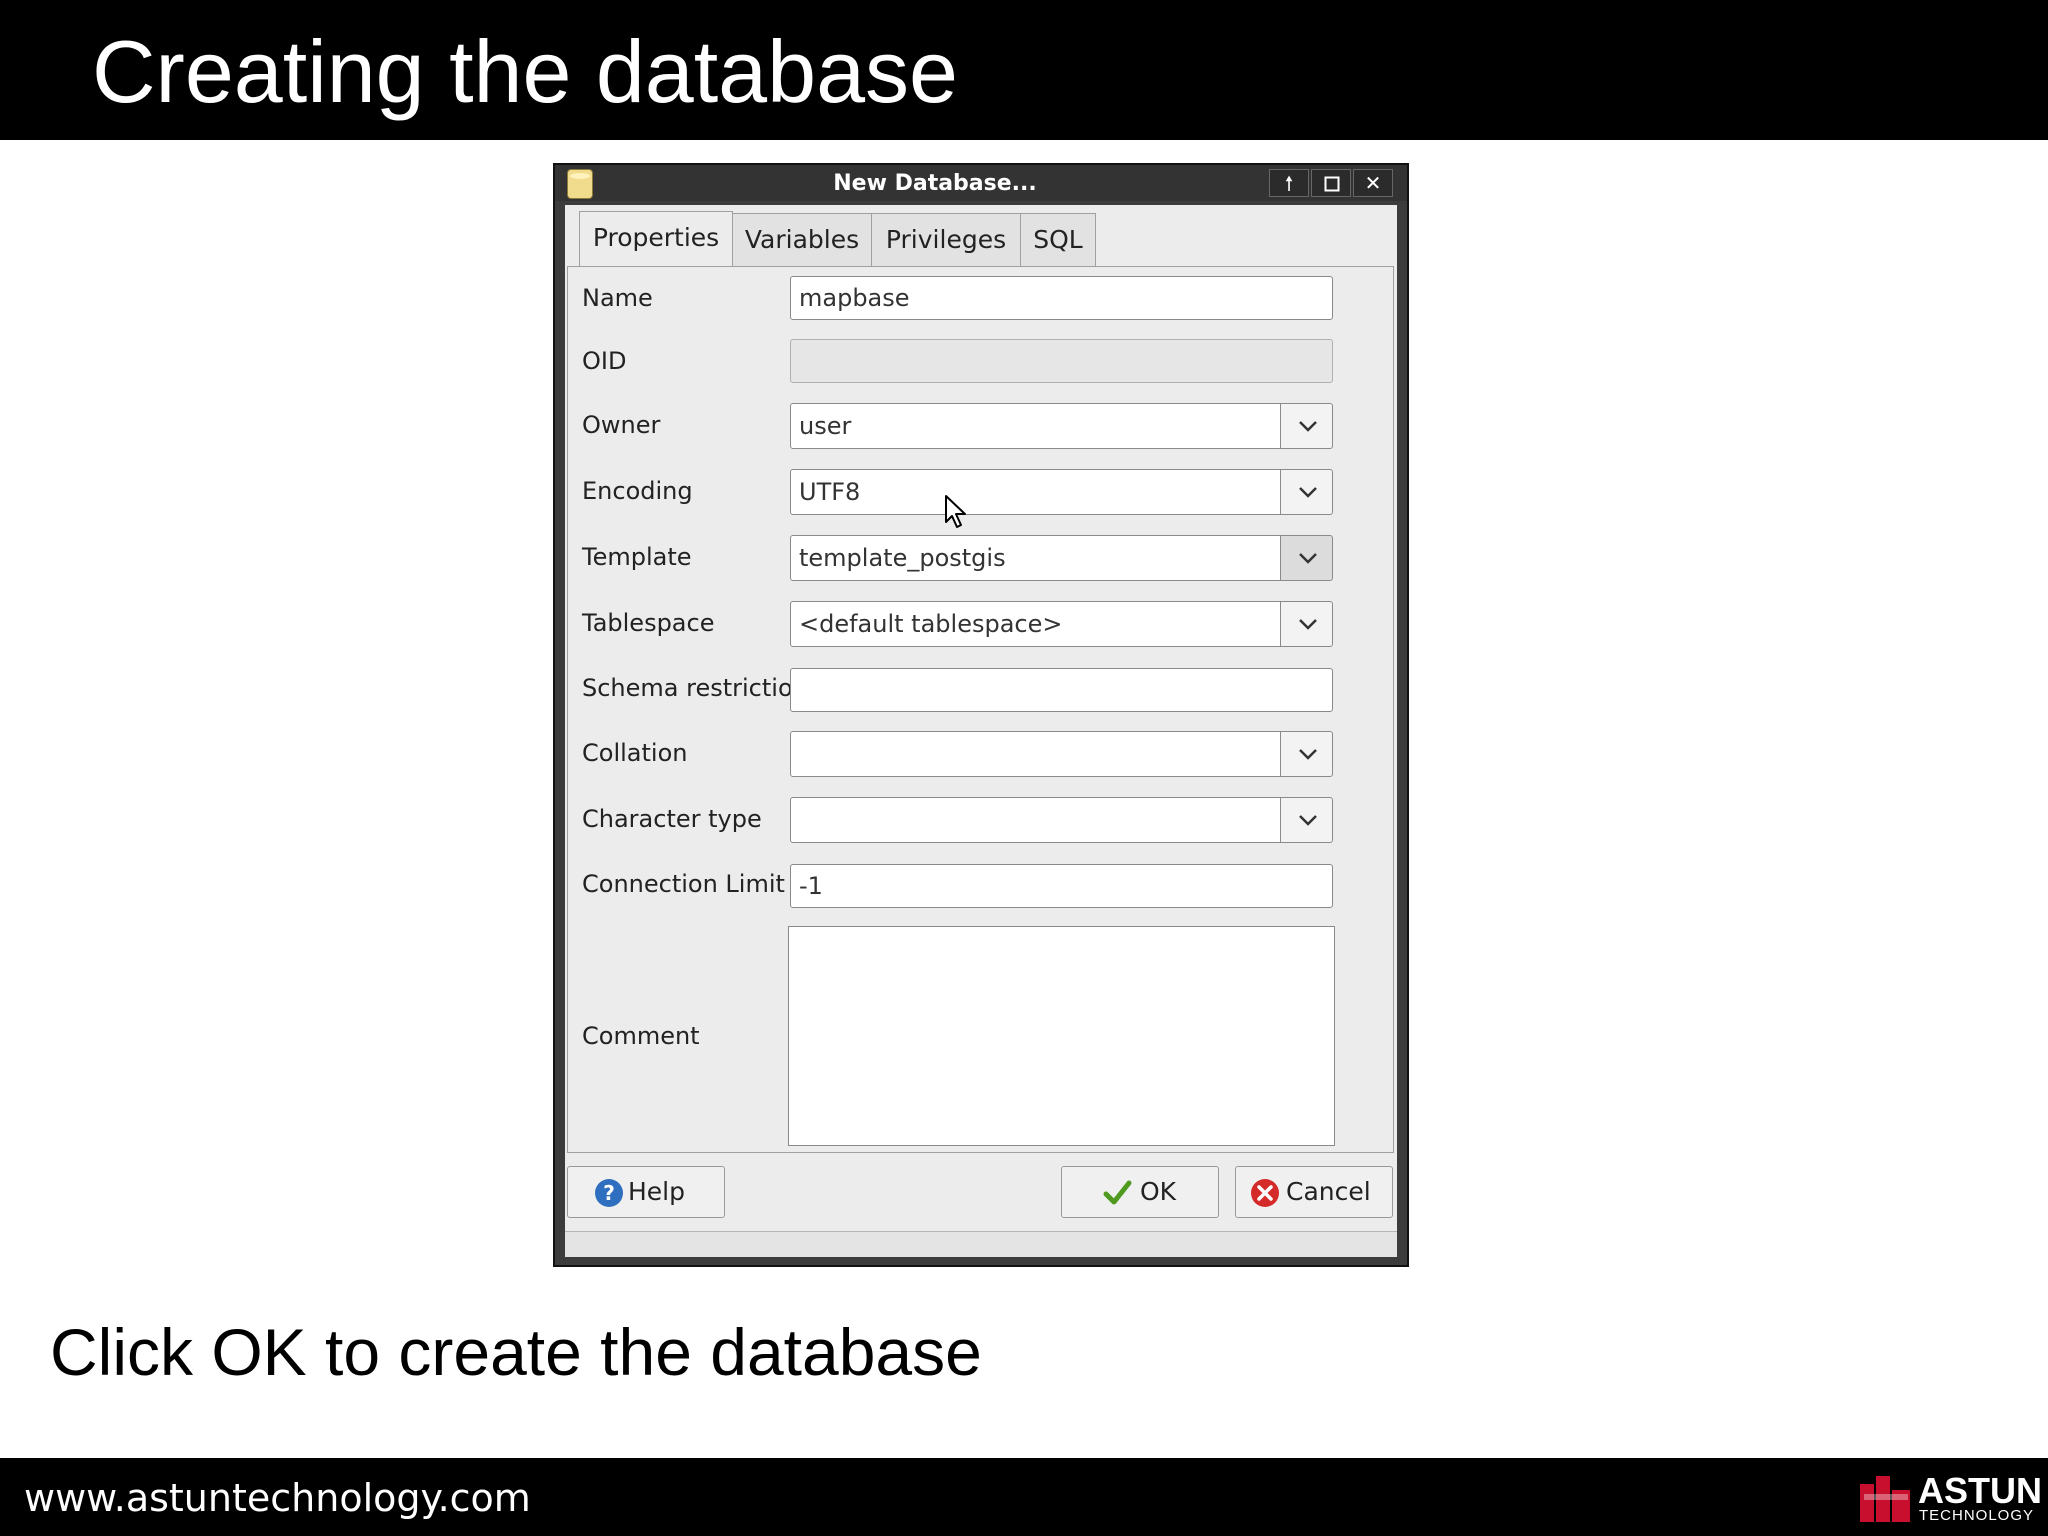  I want to click on tab-properties-label: Properties, so click(656, 237).